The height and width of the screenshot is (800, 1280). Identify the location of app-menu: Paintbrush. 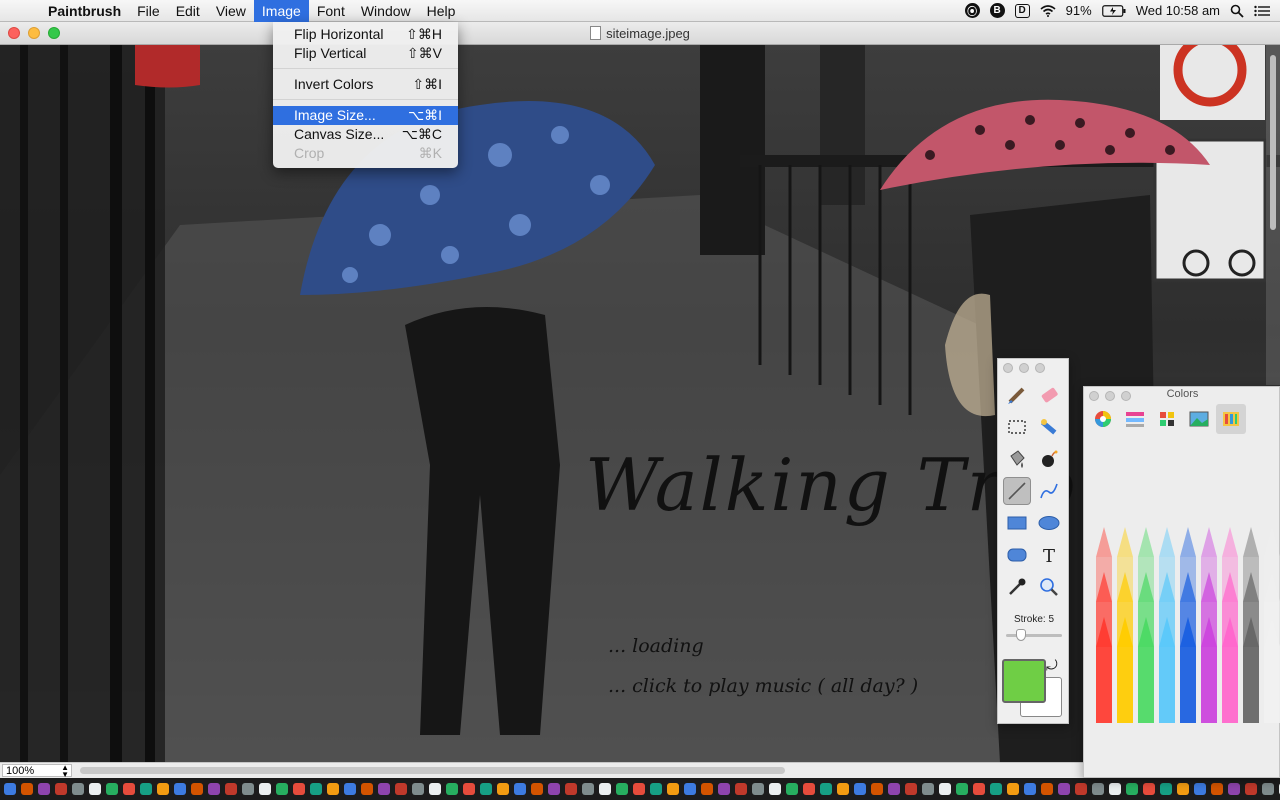
(84, 11).